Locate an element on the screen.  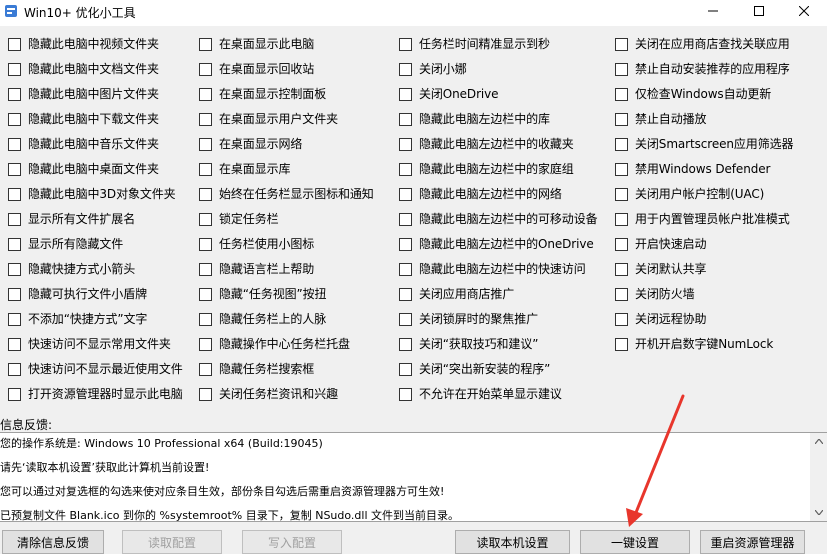
close-button is located at coordinates (804, 11).